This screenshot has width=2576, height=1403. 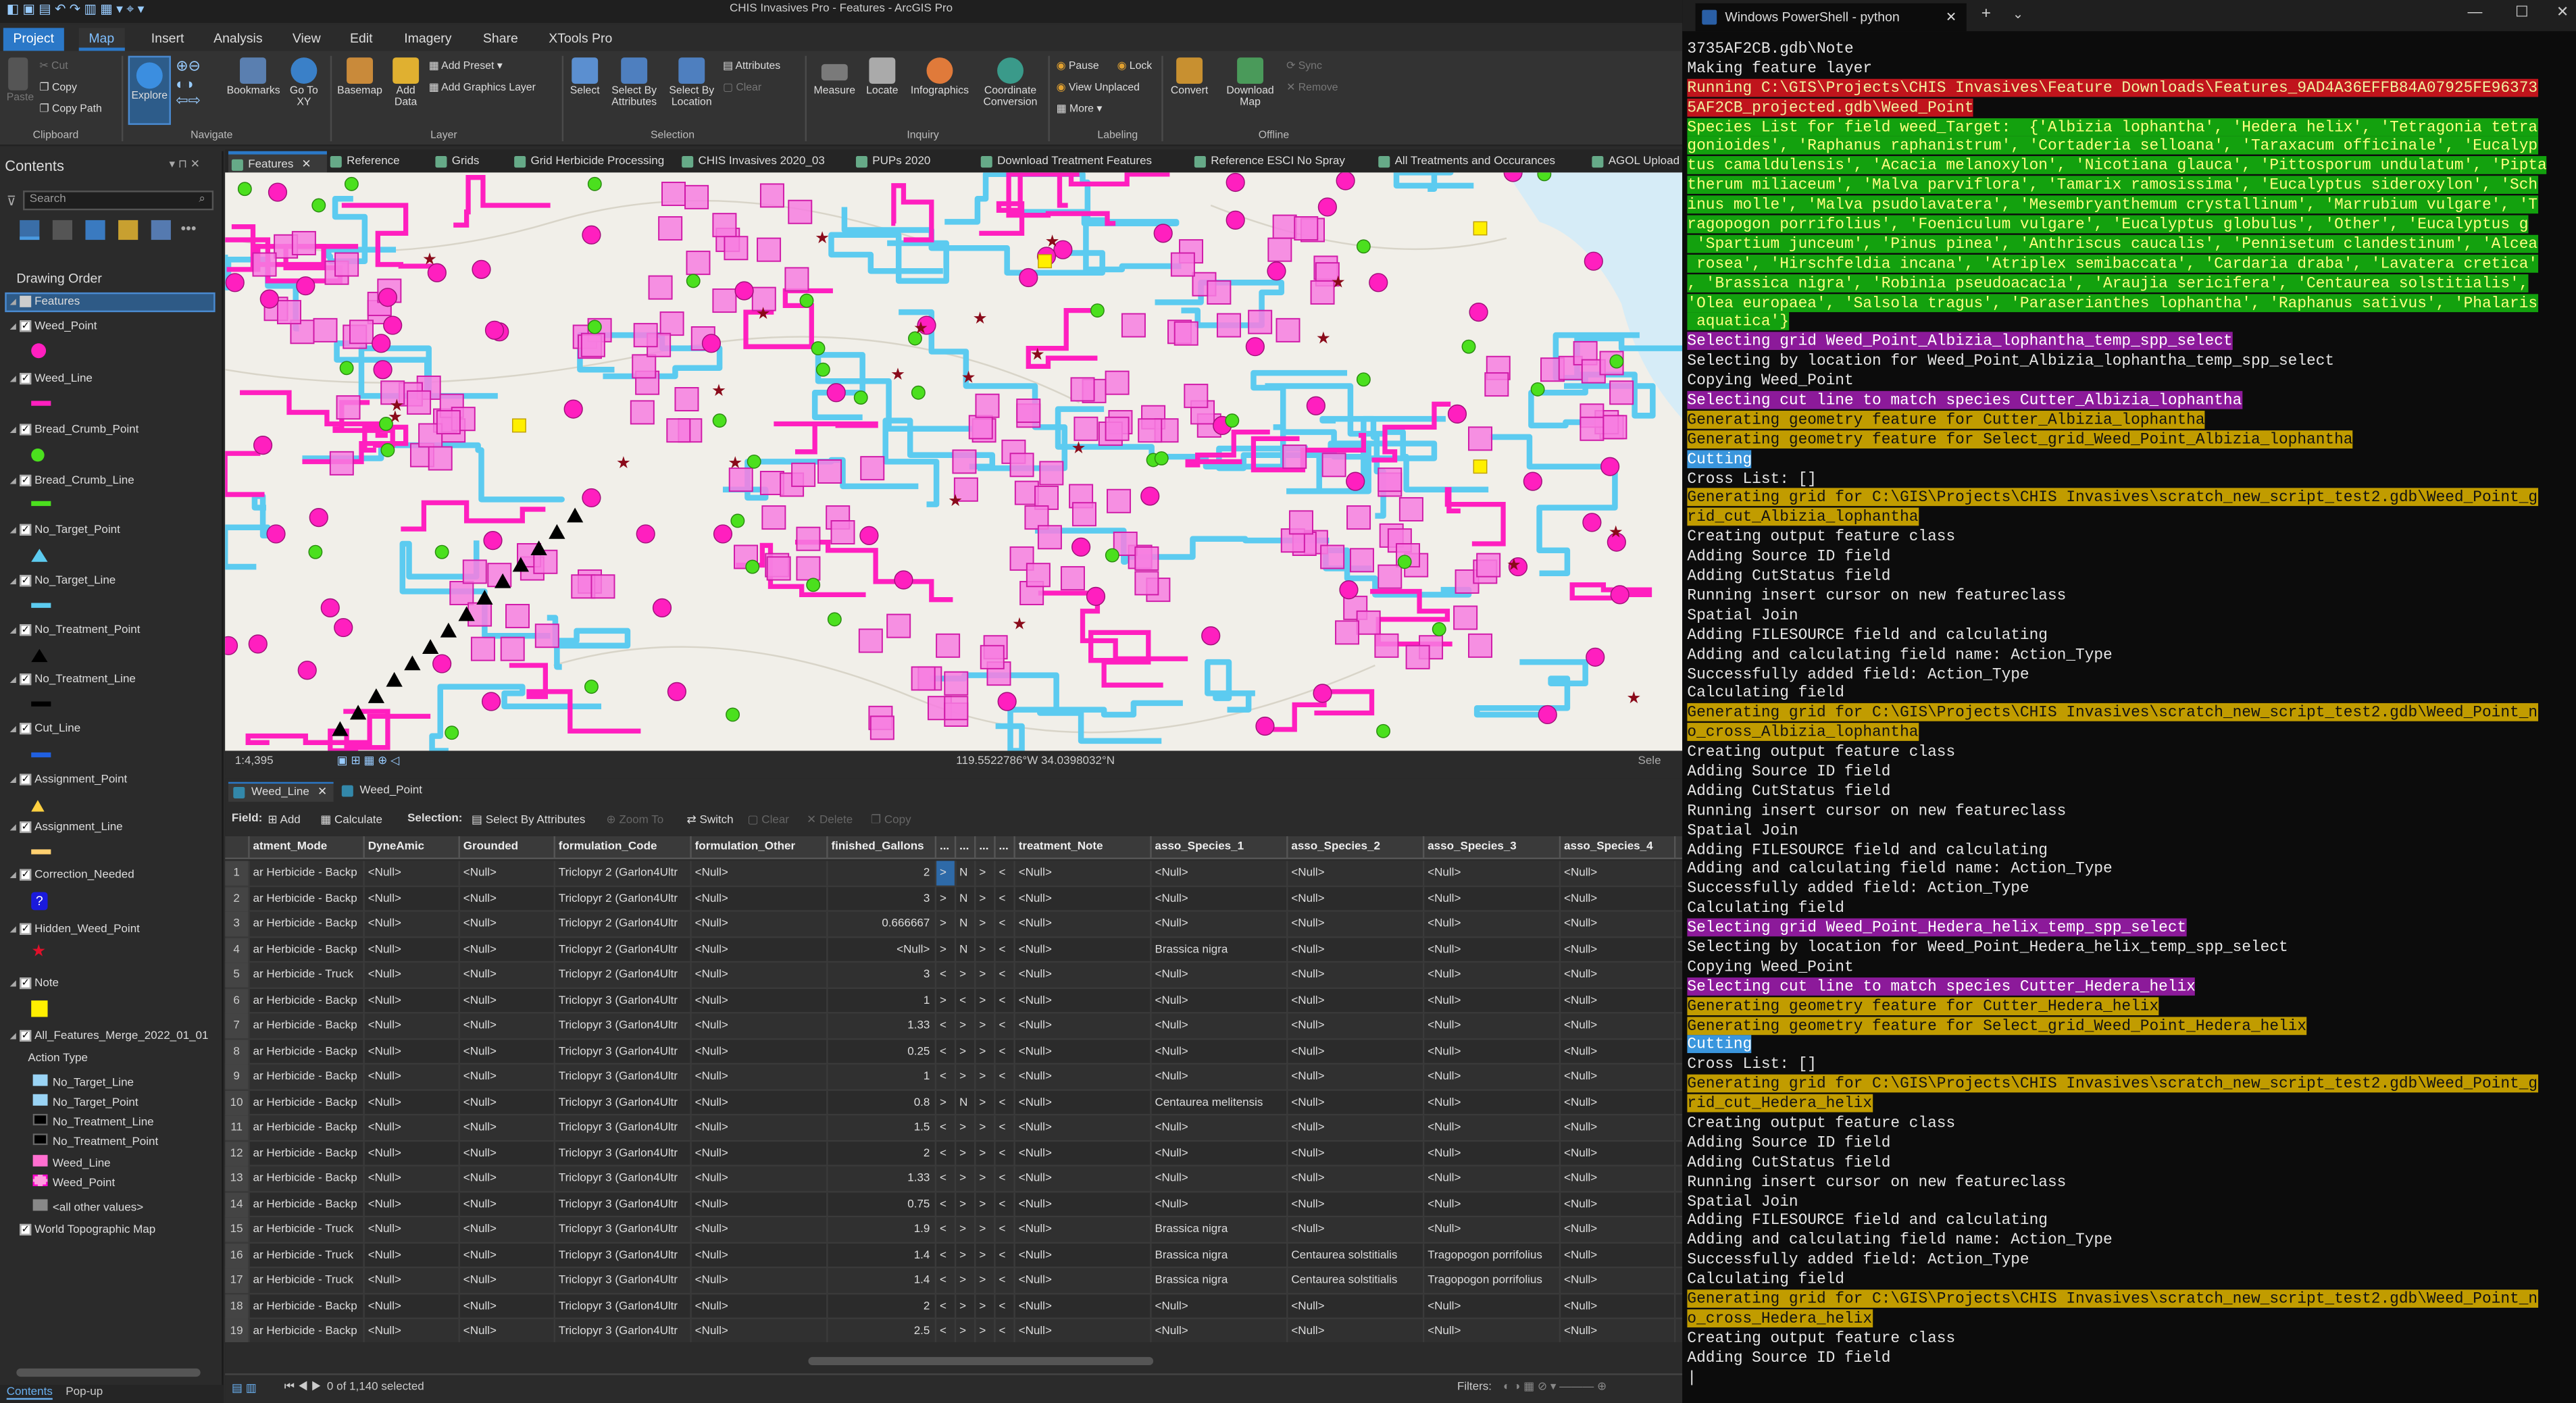 What do you see at coordinates (20, 80) in the screenshot?
I see `paste-button: Paste` at bounding box center [20, 80].